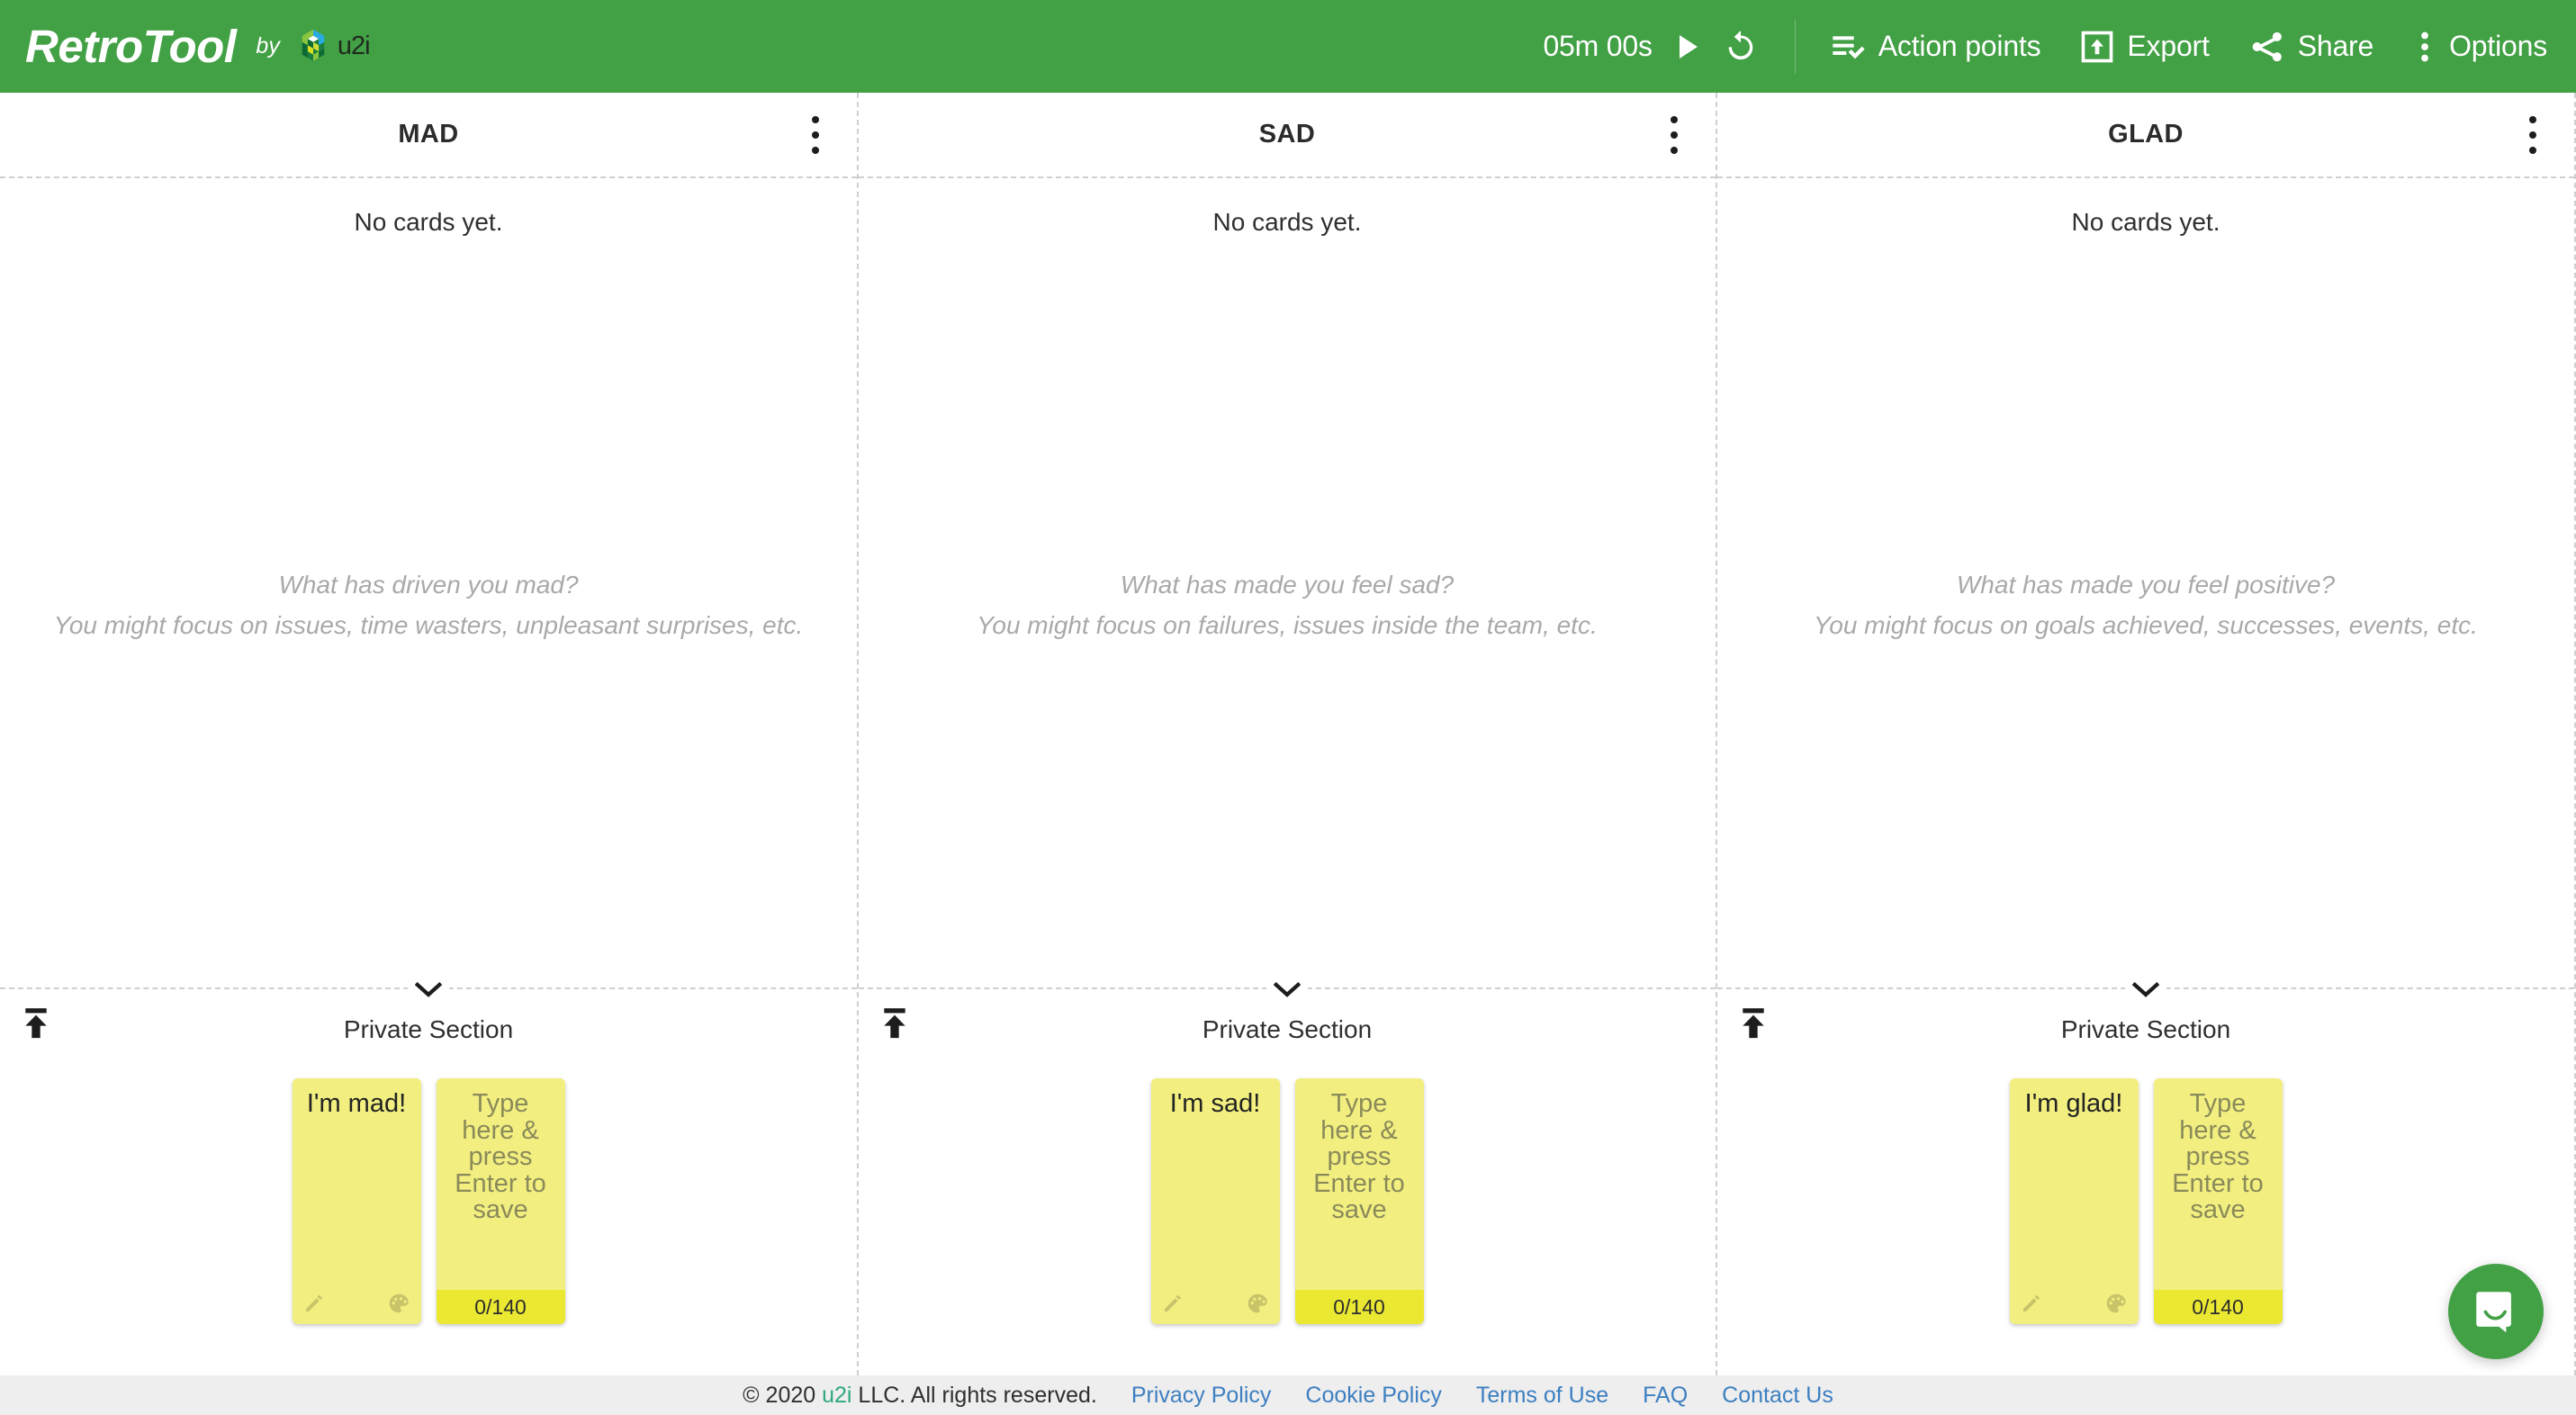 Image resolution: width=2576 pixels, height=1415 pixels. I want to click on export-icon, so click(2097, 46).